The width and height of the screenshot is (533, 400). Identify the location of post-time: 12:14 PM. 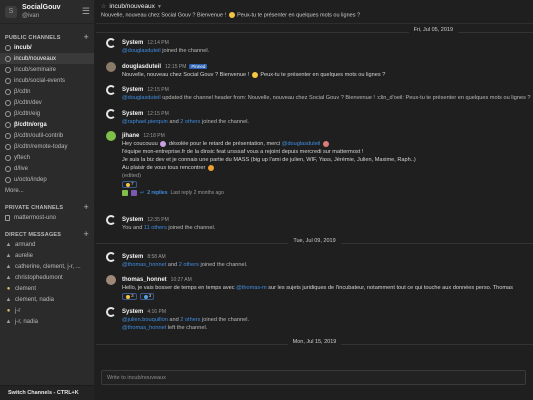
(157, 43).